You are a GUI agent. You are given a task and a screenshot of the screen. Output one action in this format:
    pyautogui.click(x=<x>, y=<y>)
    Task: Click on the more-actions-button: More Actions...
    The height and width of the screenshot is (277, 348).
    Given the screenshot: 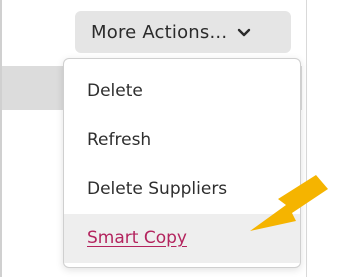 What is the action you would take?
    pyautogui.click(x=183, y=32)
    